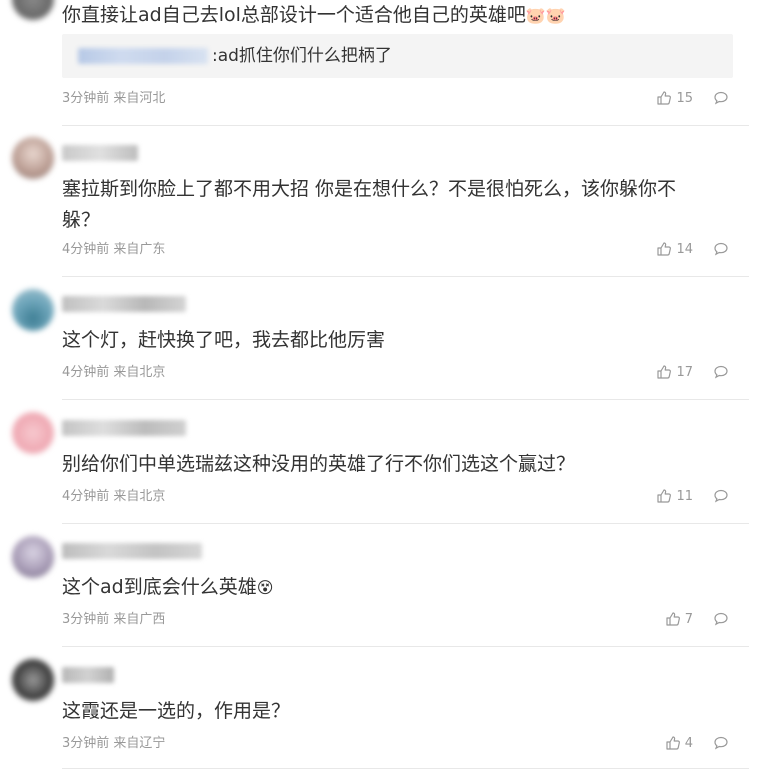 This screenshot has width=765, height=771. I want to click on comment-actions: 14, so click(692, 249).